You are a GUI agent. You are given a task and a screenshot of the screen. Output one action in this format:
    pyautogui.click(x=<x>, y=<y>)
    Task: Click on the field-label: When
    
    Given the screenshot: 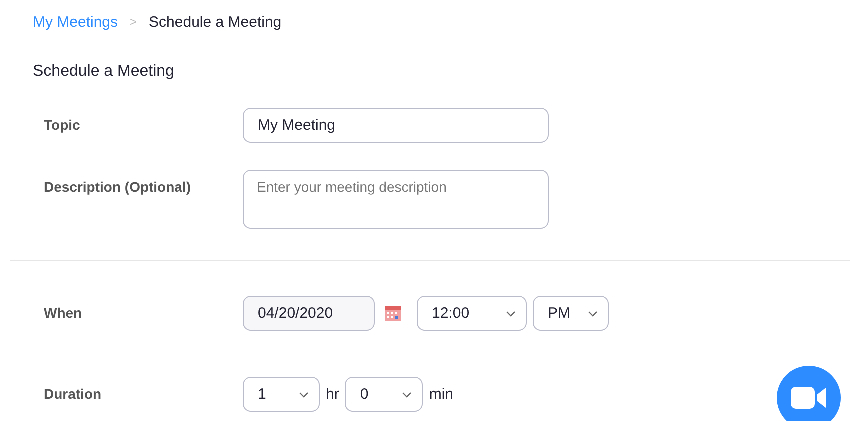 What is the action you would take?
    pyautogui.click(x=64, y=312)
    